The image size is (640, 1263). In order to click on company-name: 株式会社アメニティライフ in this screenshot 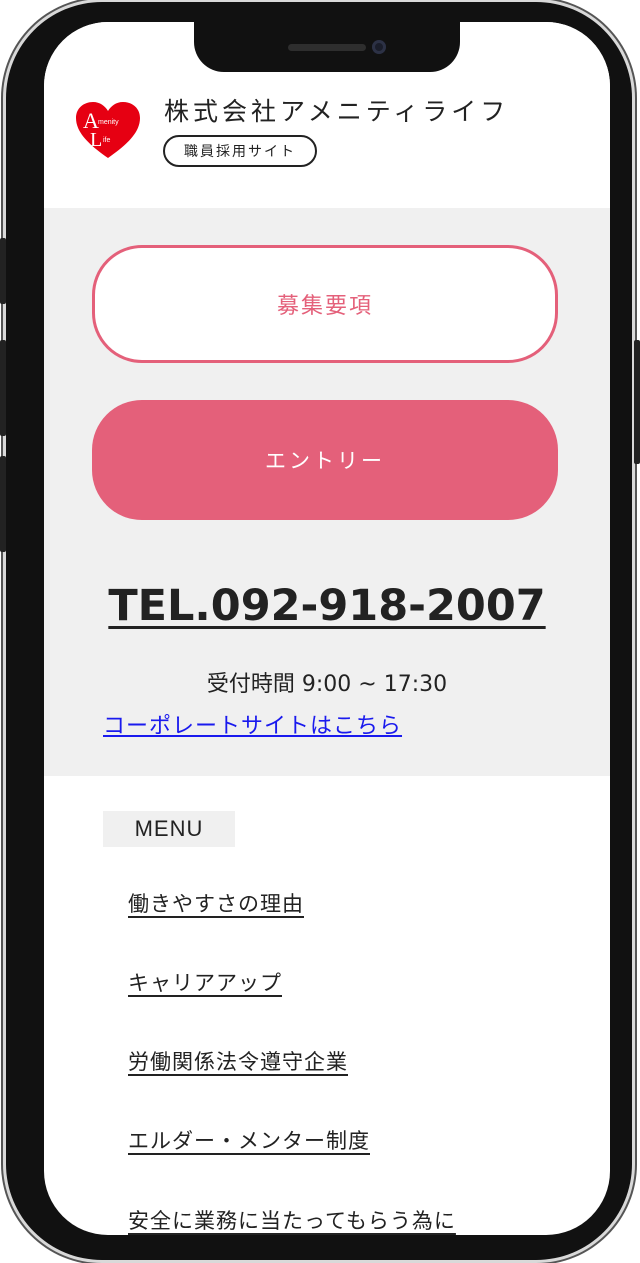, I will do `click(337, 111)`.